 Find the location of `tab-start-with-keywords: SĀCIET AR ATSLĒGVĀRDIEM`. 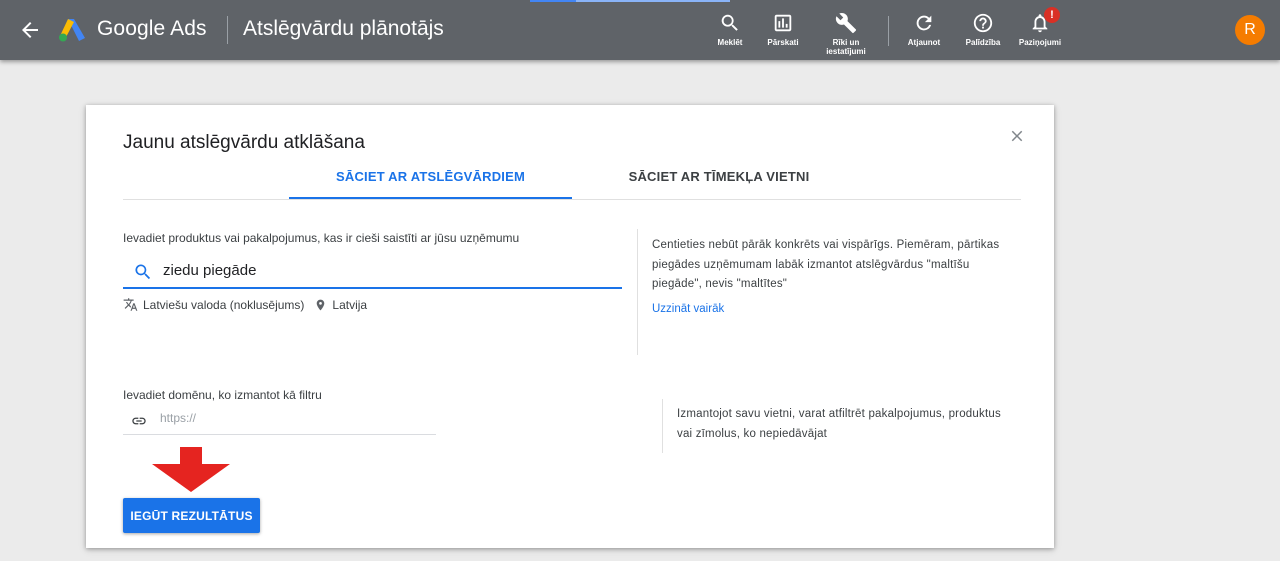

tab-start-with-keywords: SĀCIET AR ATSLĒGVĀRDIEM is located at coordinates (430, 184).